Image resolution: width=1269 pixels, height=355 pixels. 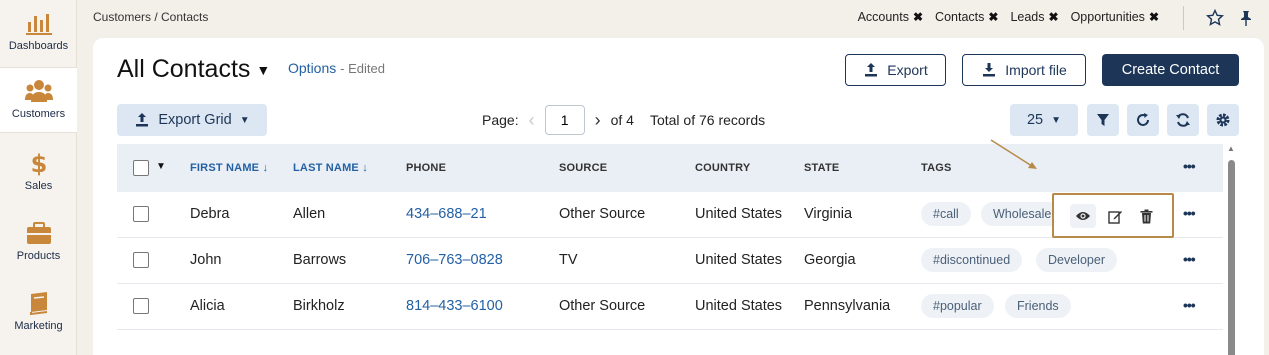 What do you see at coordinates (532, 120) in the screenshot?
I see `chevron-left-icon: ‹` at bounding box center [532, 120].